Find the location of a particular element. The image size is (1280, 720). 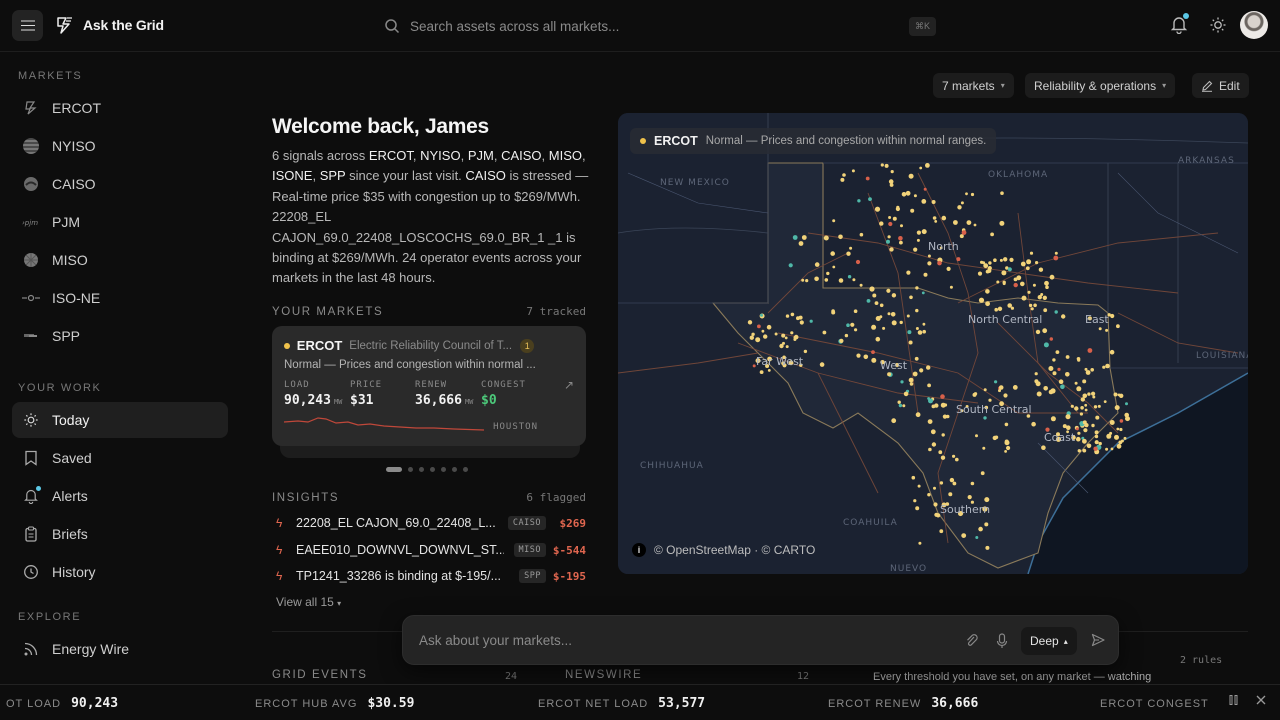

ticker-item: ERCOT HUB AVG $30.59 is located at coordinates (334, 703).